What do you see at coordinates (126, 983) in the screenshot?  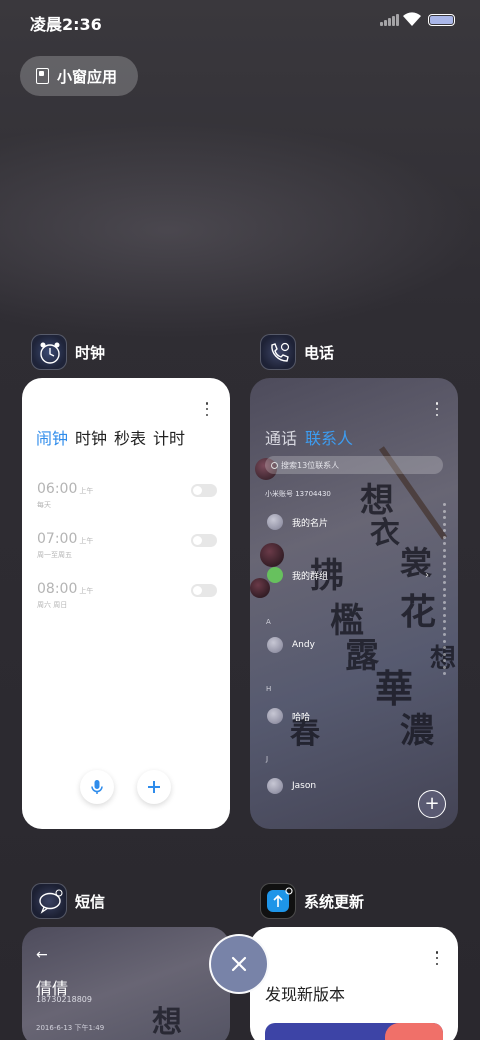 I see `sms-app-card: 想 ← 倩倩 18730218809 2016-6-13 下午1:49` at bounding box center [126, 983].